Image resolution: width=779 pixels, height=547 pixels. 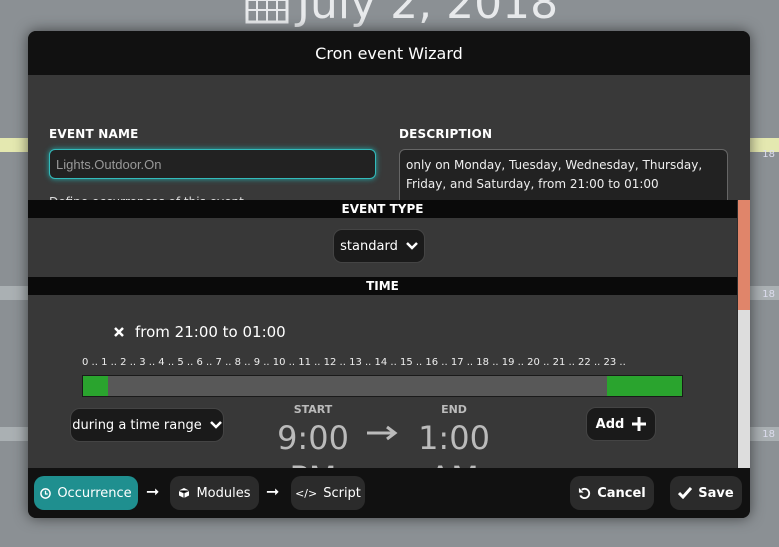 I want to click on cancel-button: Cancel, so click(x=612, y=493).